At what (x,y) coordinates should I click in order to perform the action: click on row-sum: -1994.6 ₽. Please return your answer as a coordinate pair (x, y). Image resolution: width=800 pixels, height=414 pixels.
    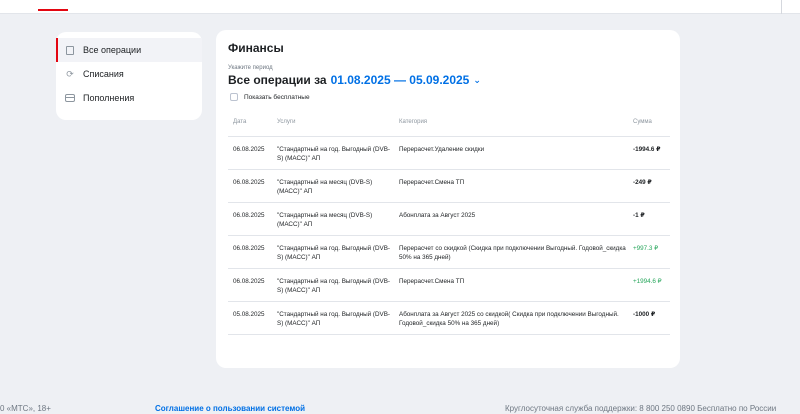
    Looking at the image, I should click on (649, 153).